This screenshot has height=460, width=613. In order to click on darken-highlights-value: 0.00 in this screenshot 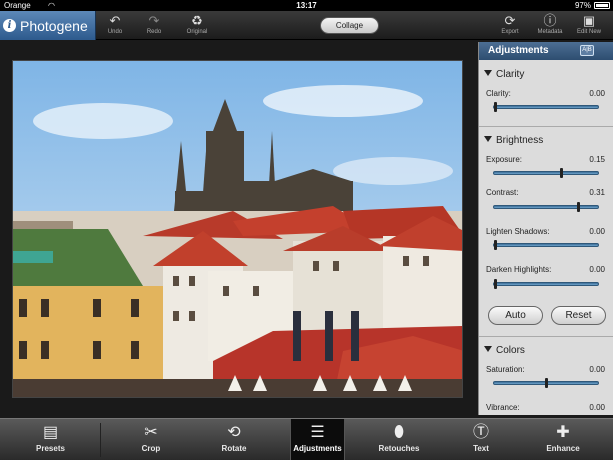, I will do `click(597, 269)`.